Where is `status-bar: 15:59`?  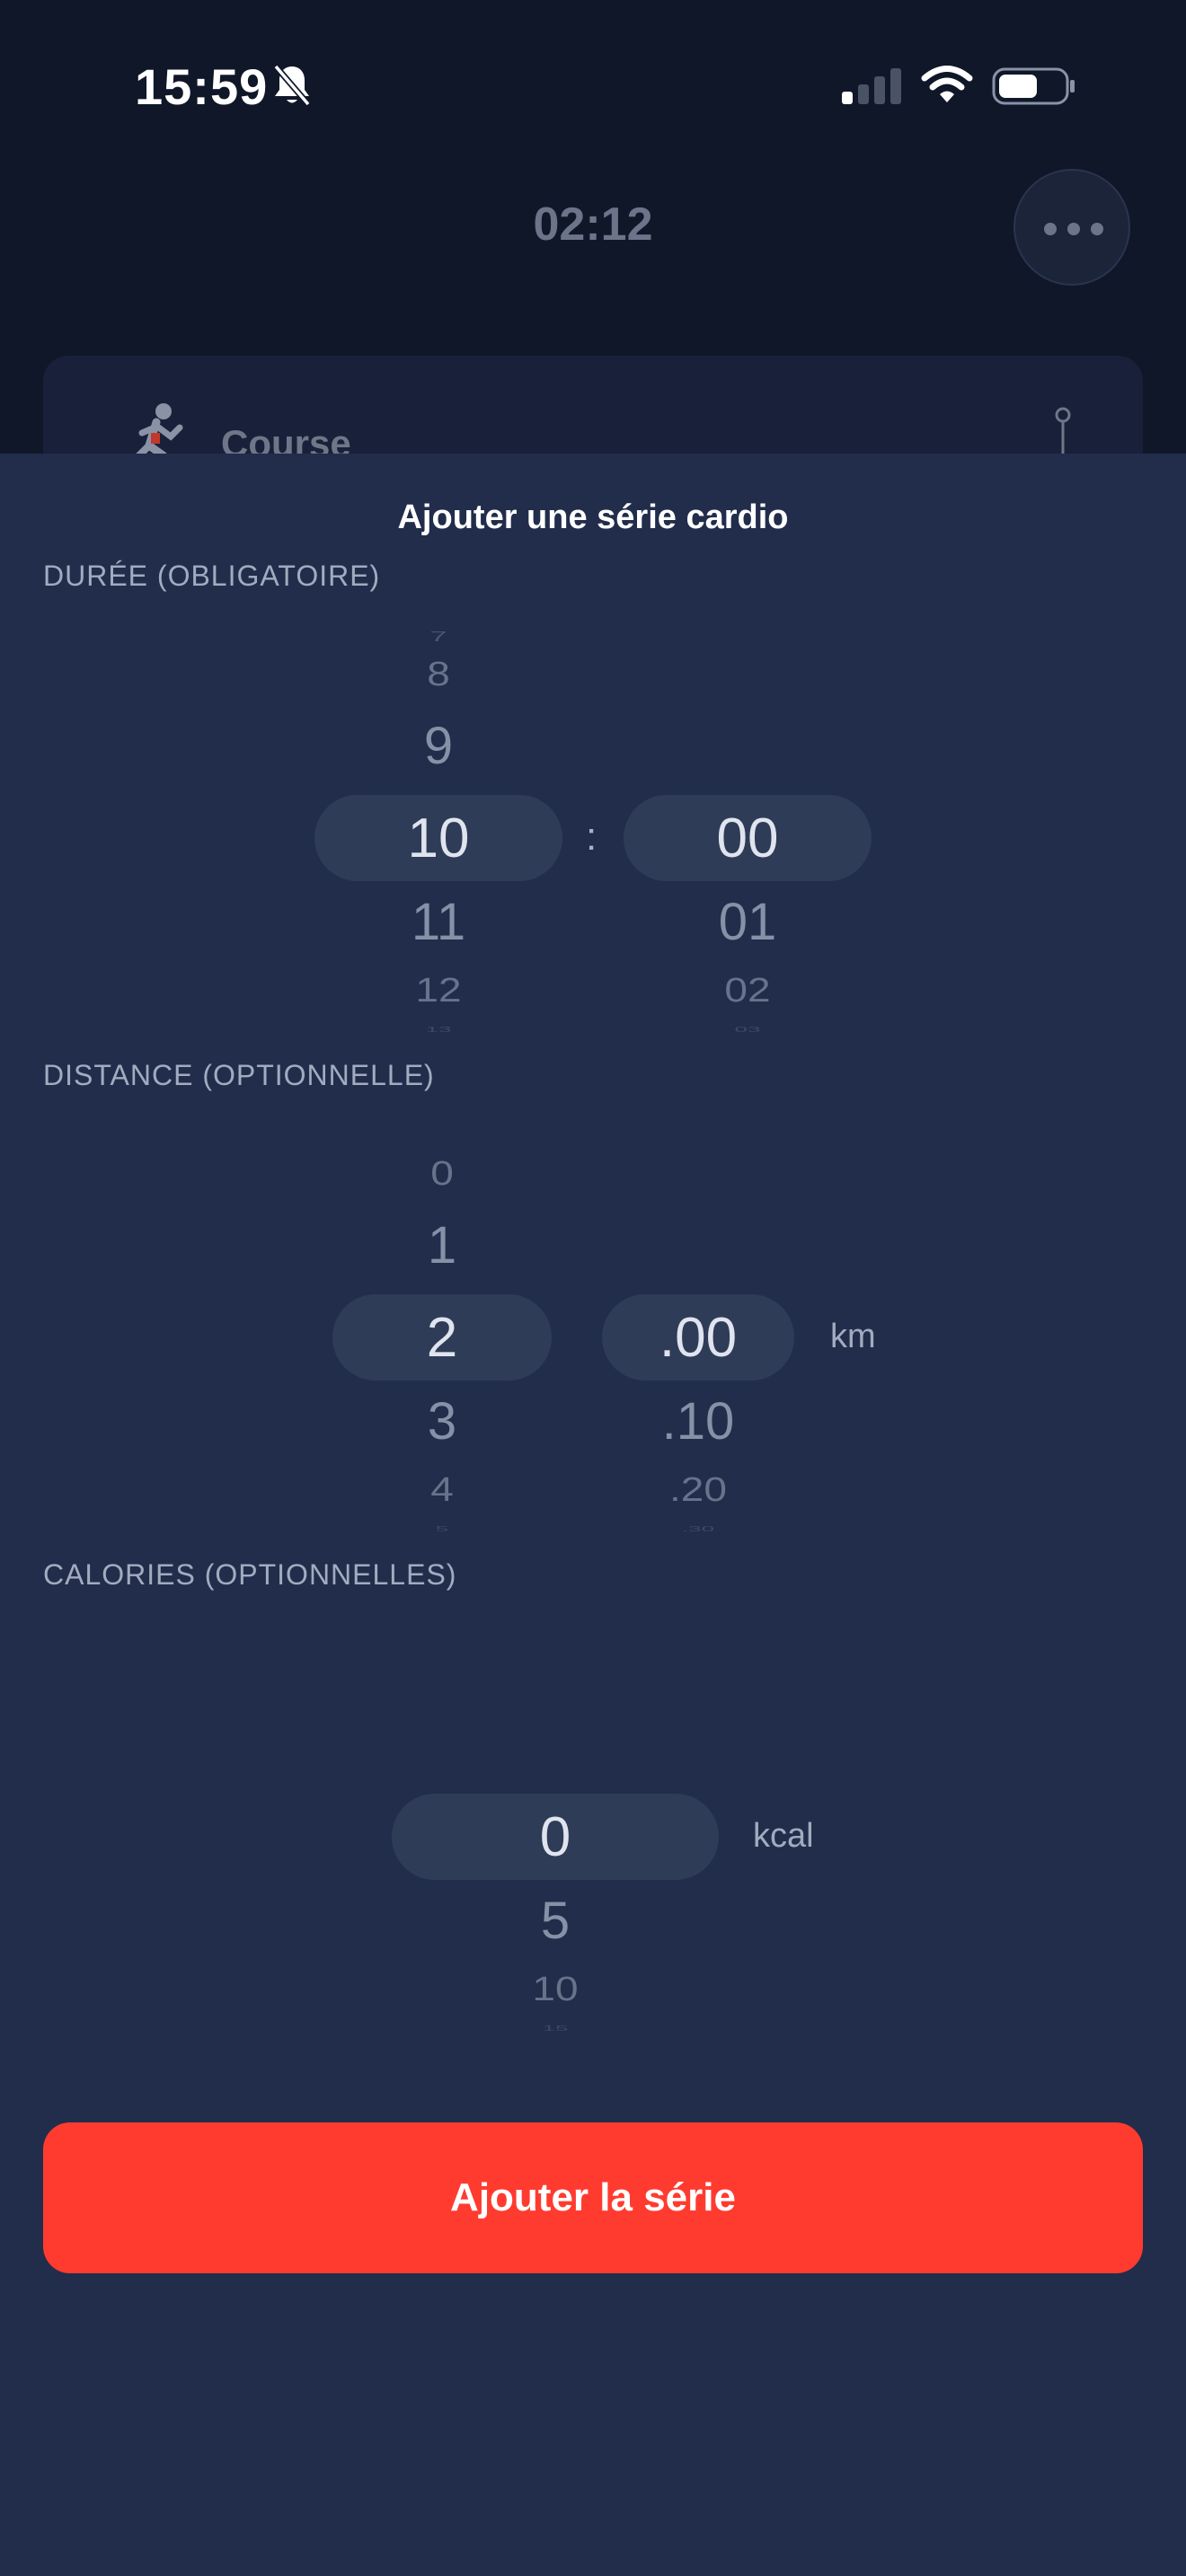
status-bar: 15:59 is located at coordinates (593, 85).